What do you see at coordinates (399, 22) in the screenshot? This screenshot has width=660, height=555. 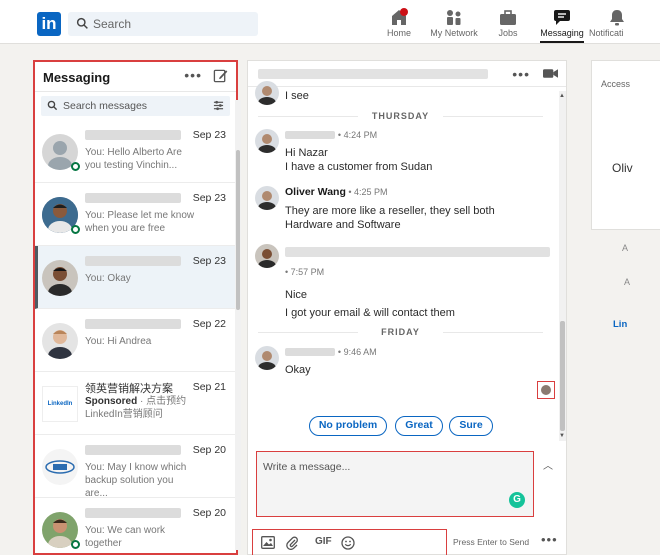 I see `nav-home: Home` at bounding box center [399, 22].